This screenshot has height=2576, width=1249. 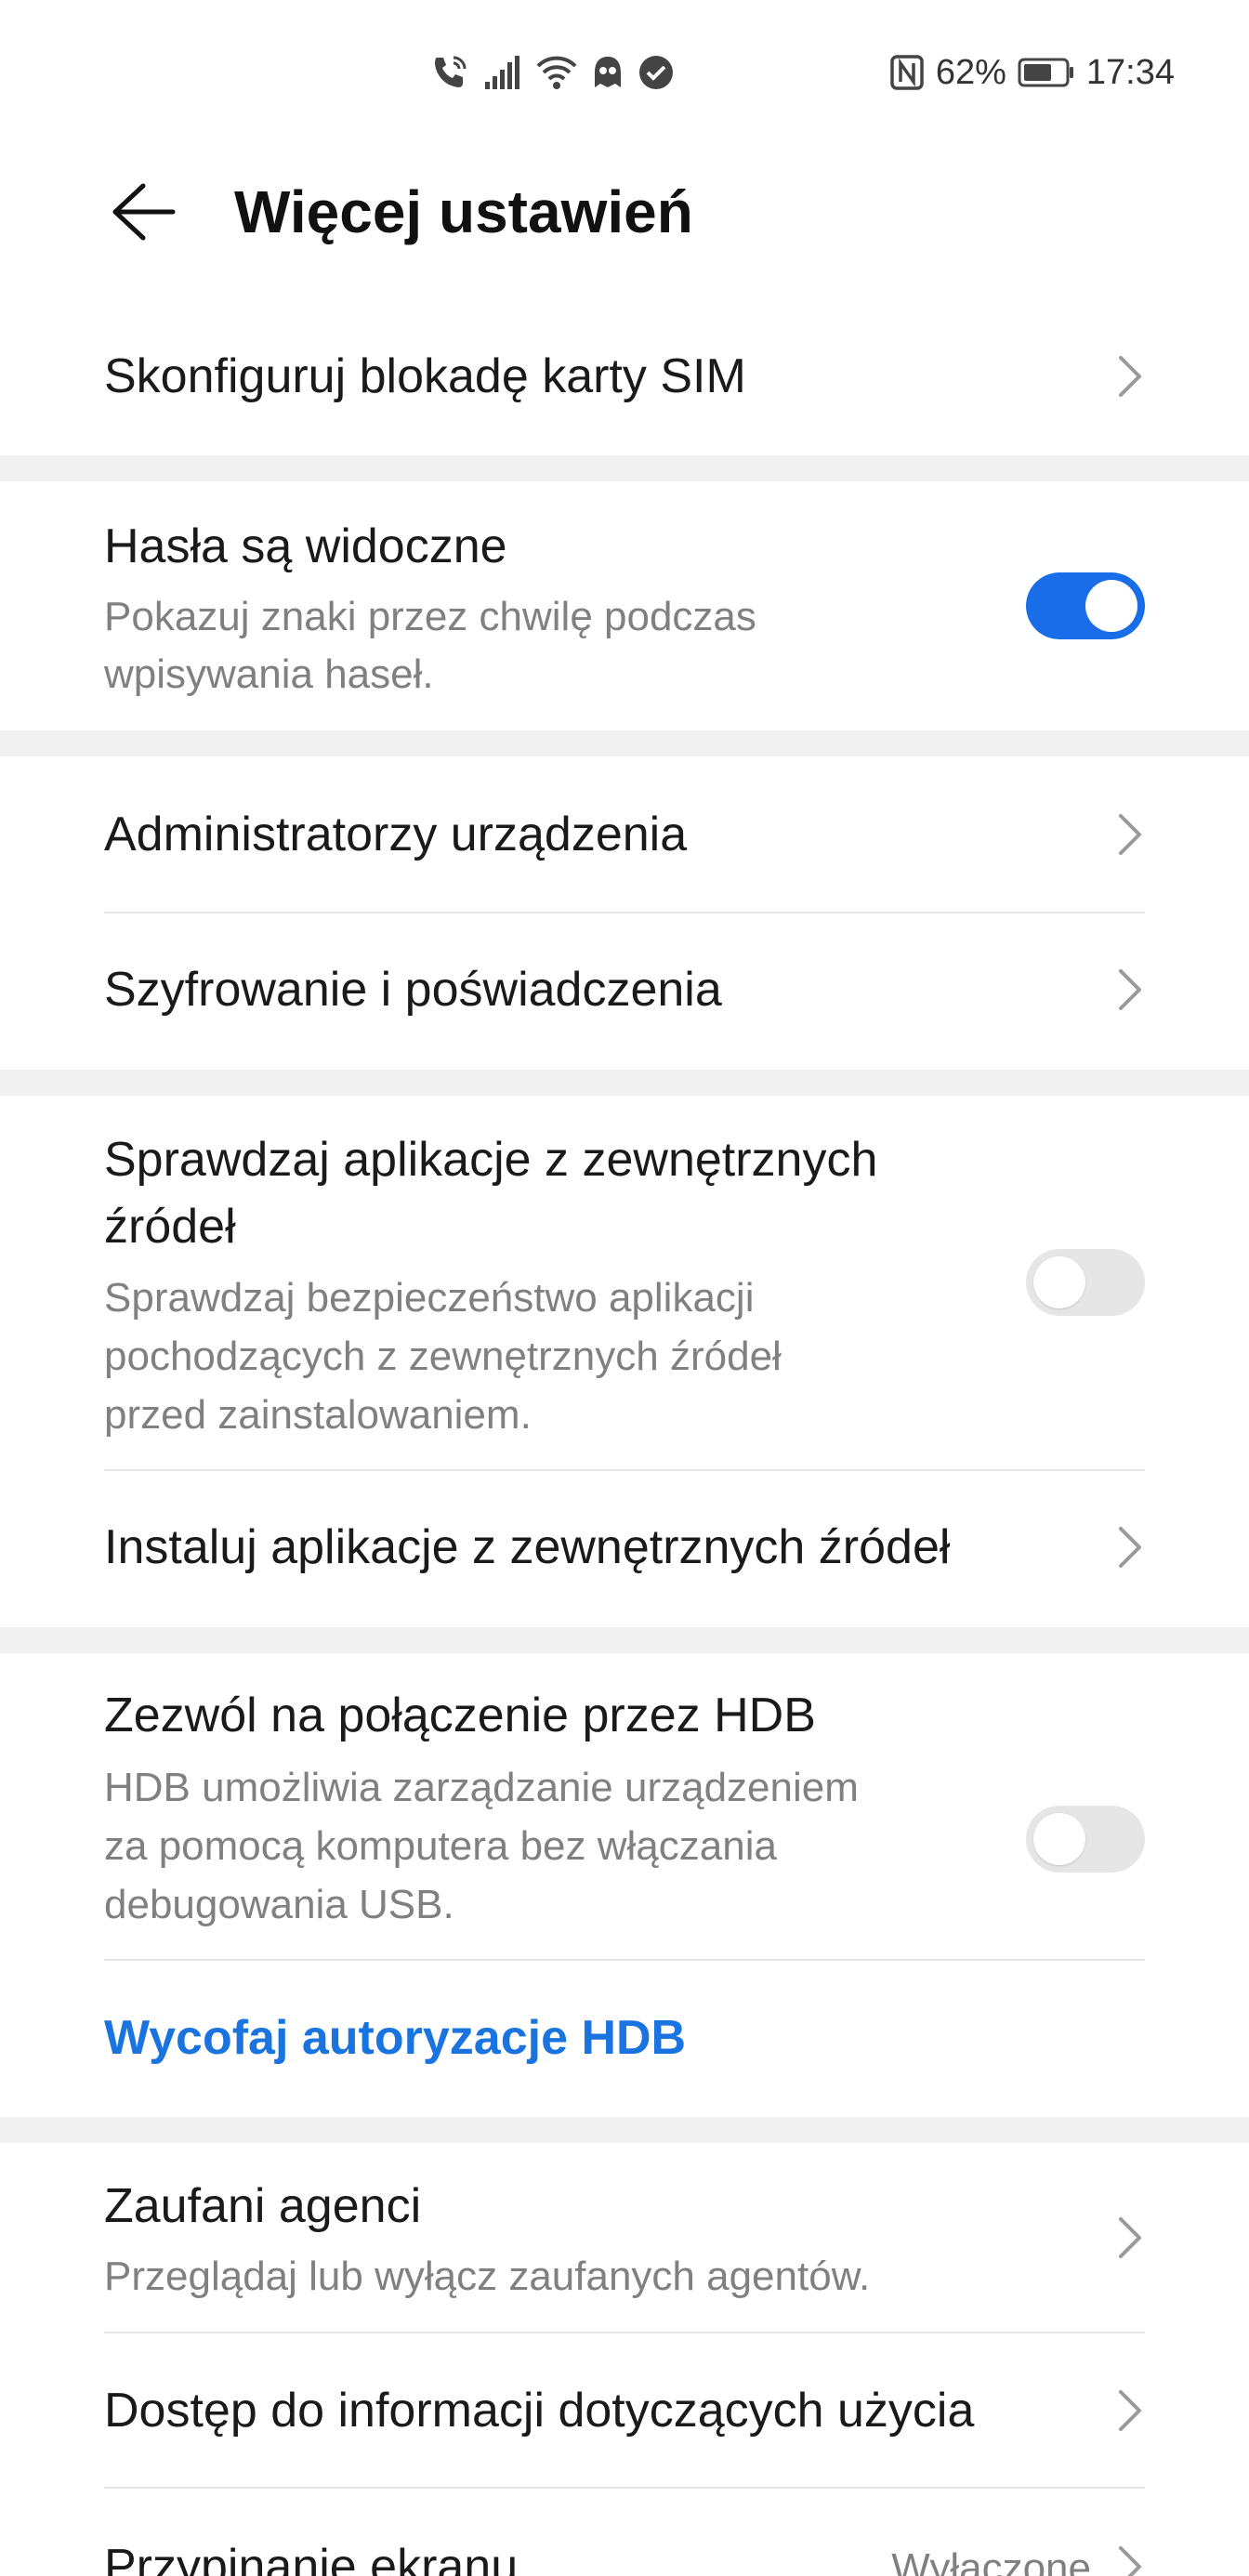 I want to click on setting-sim-lock: Skonfiguruj blokadę karty SIM, so click(x=624, y=376).